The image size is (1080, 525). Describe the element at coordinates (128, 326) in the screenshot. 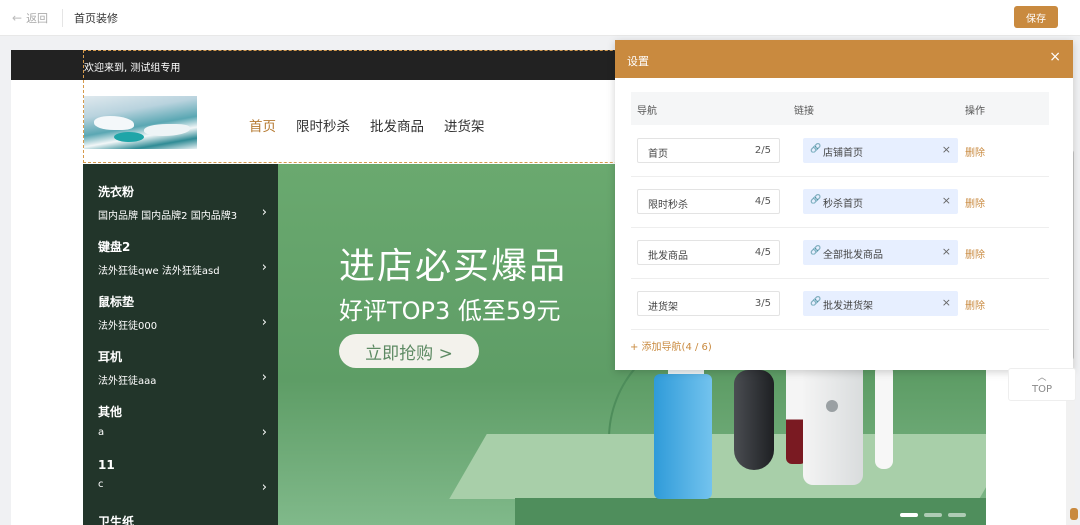

I see `category-sub: 法外狂徒000` at that location.